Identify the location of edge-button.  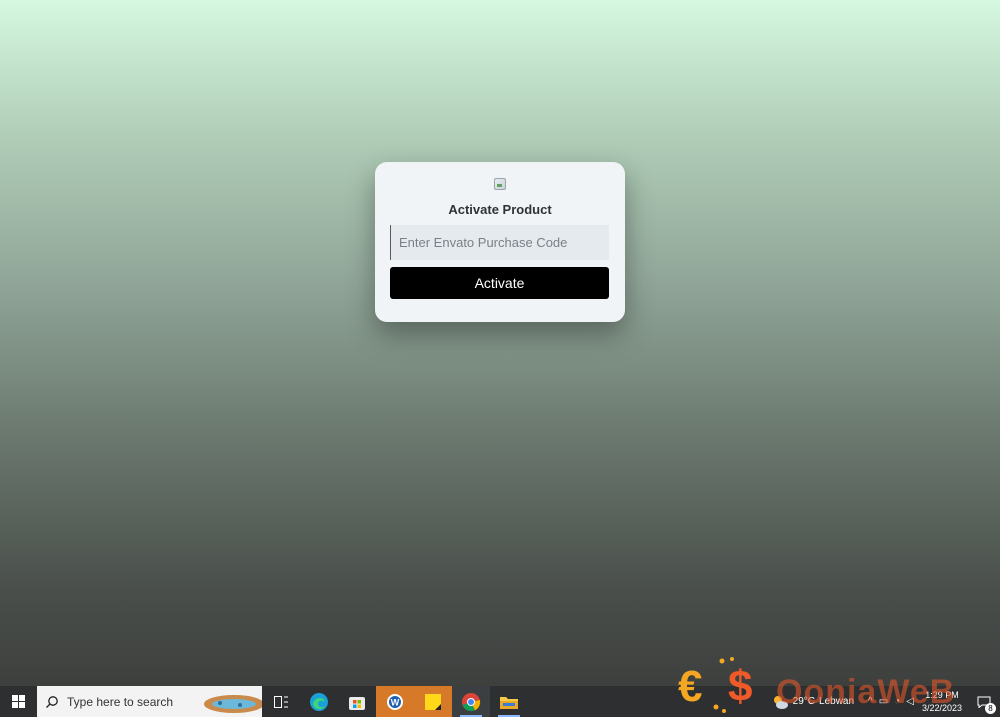
(319, 701).